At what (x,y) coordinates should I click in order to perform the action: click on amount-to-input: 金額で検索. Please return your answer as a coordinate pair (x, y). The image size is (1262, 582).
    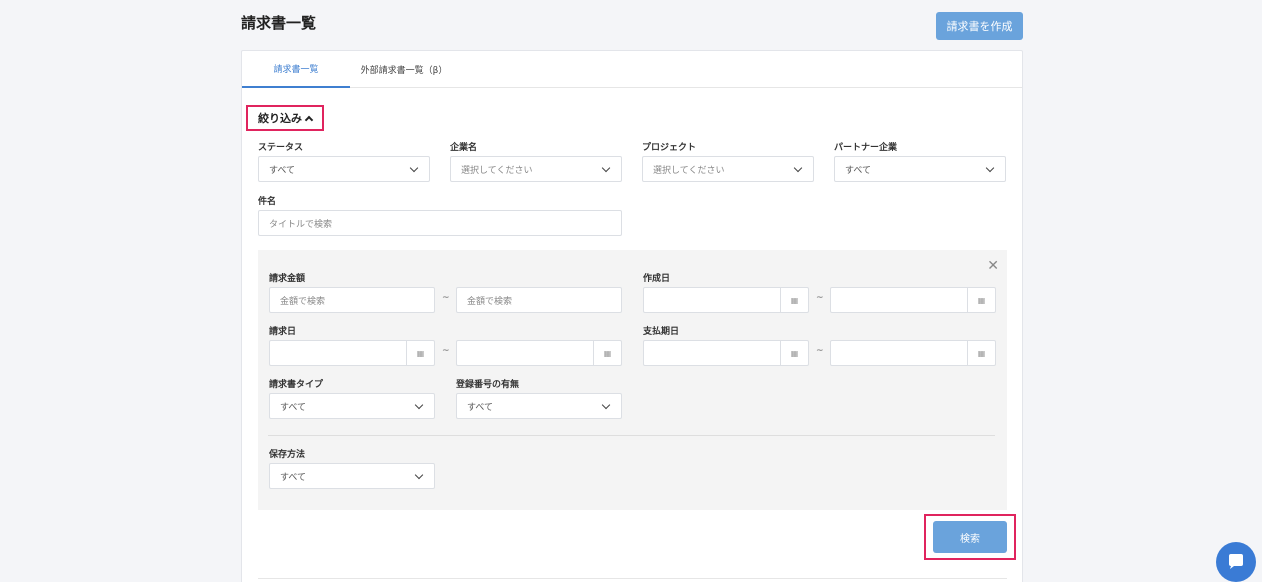
    Looking at the image, I should click on (539, 300).